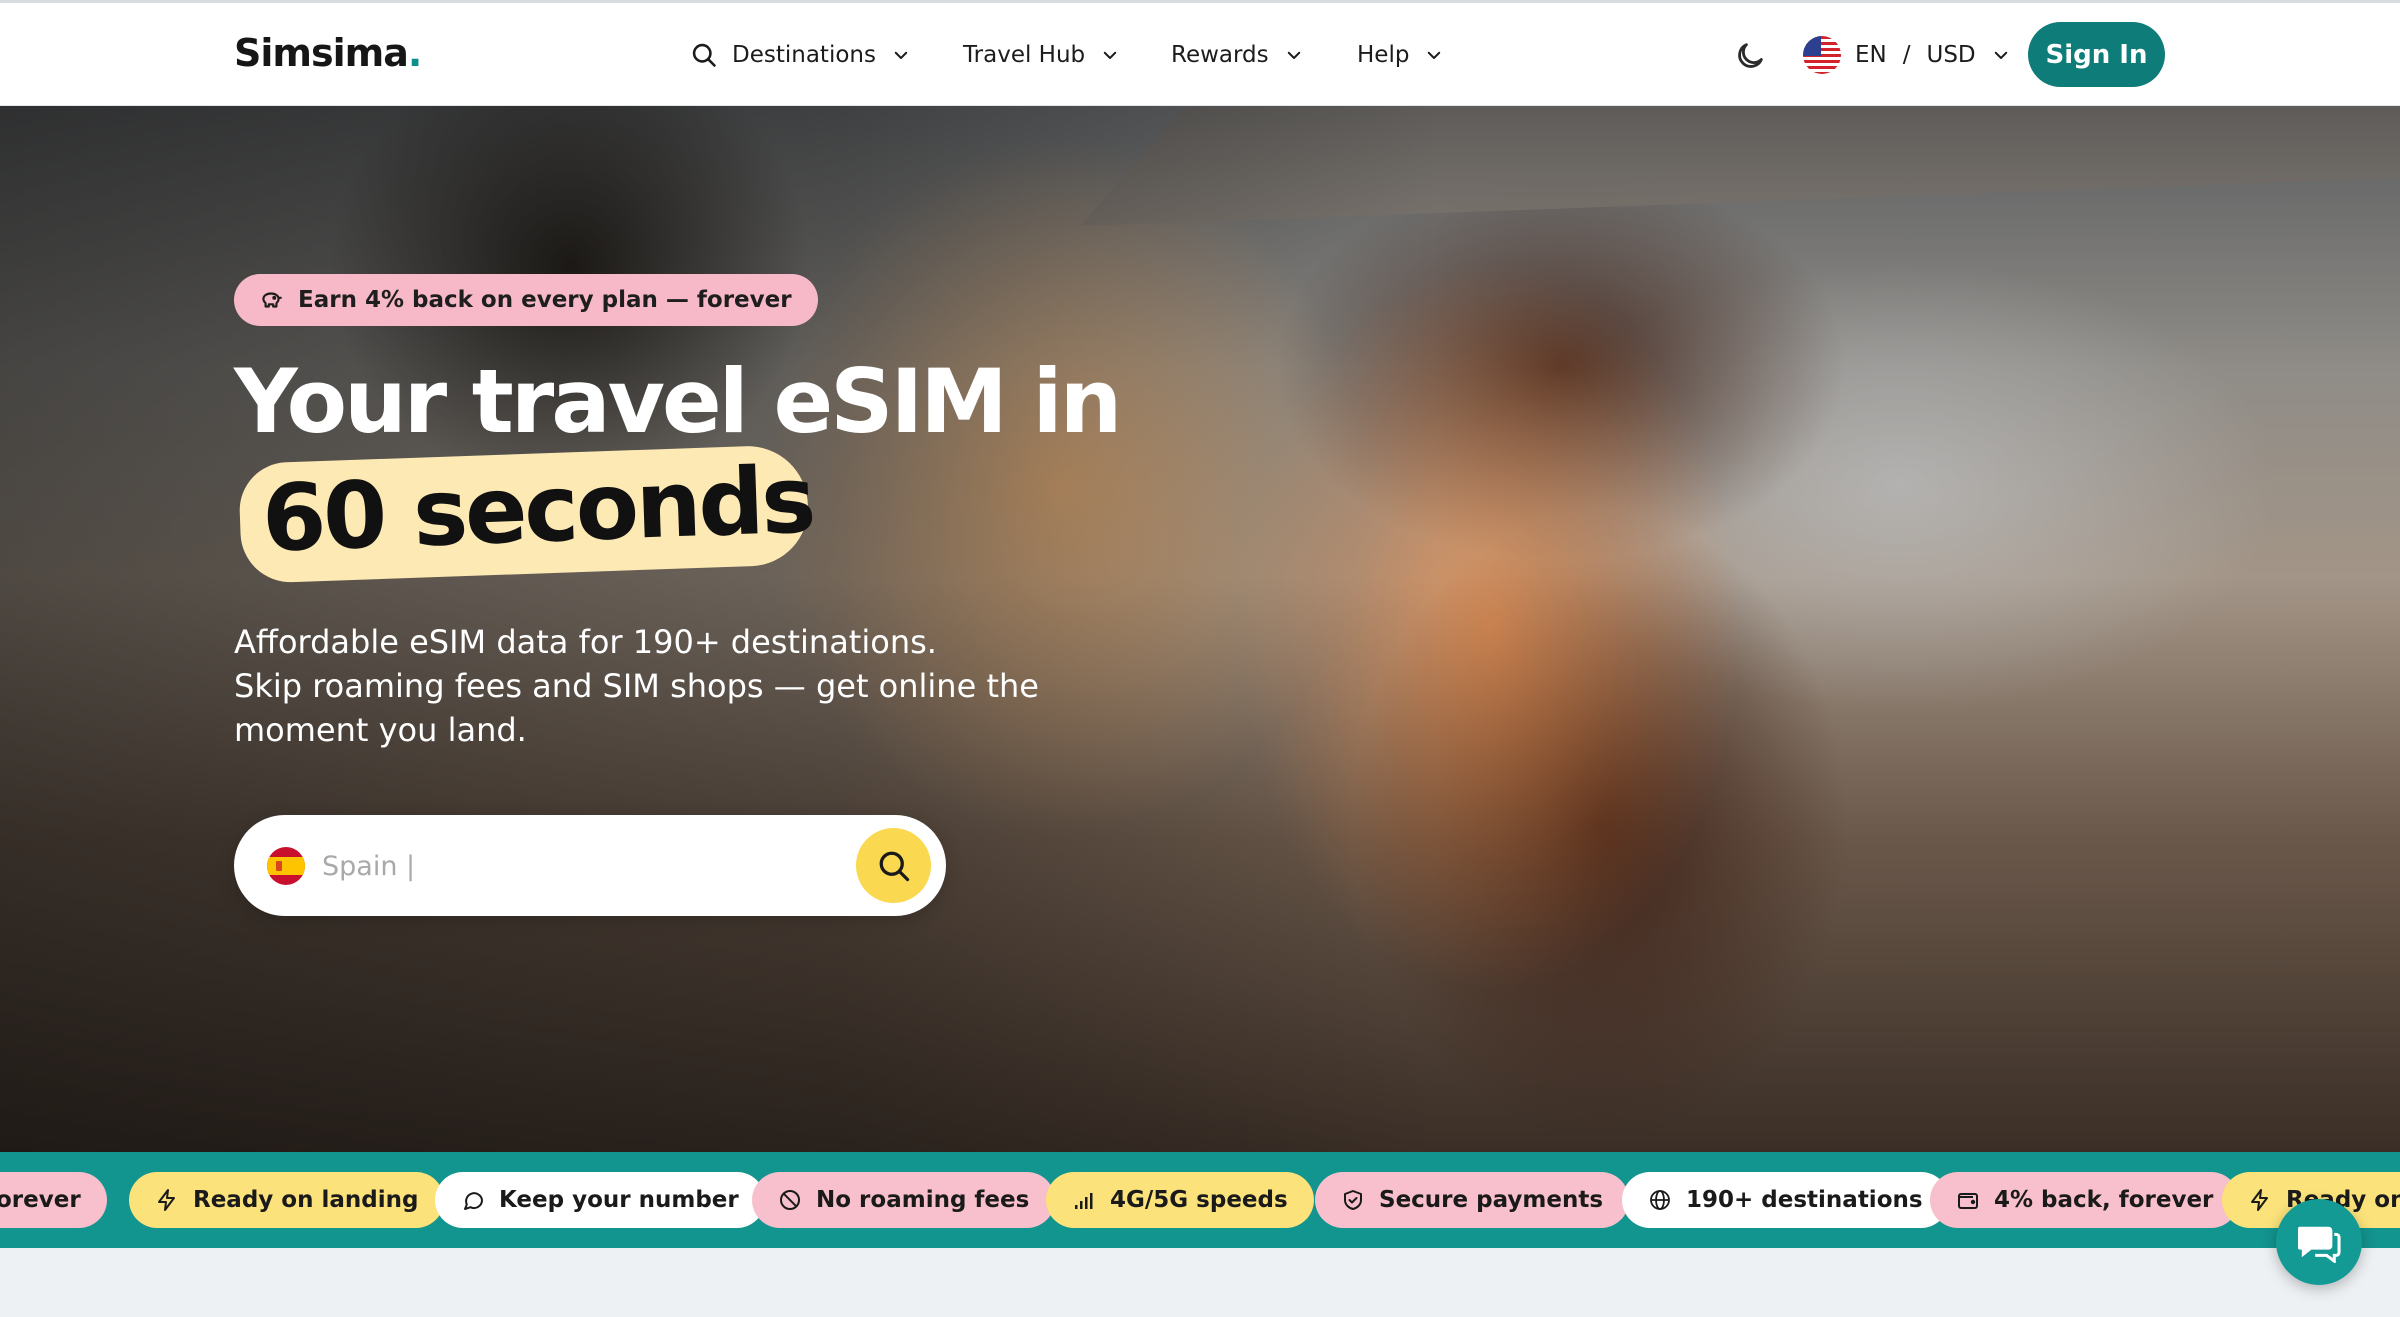 This screenshot has height=1317, width=2400. Describe the element at coordinates (572, 866) in the screenshot. I see `destination-search-input` at that location.